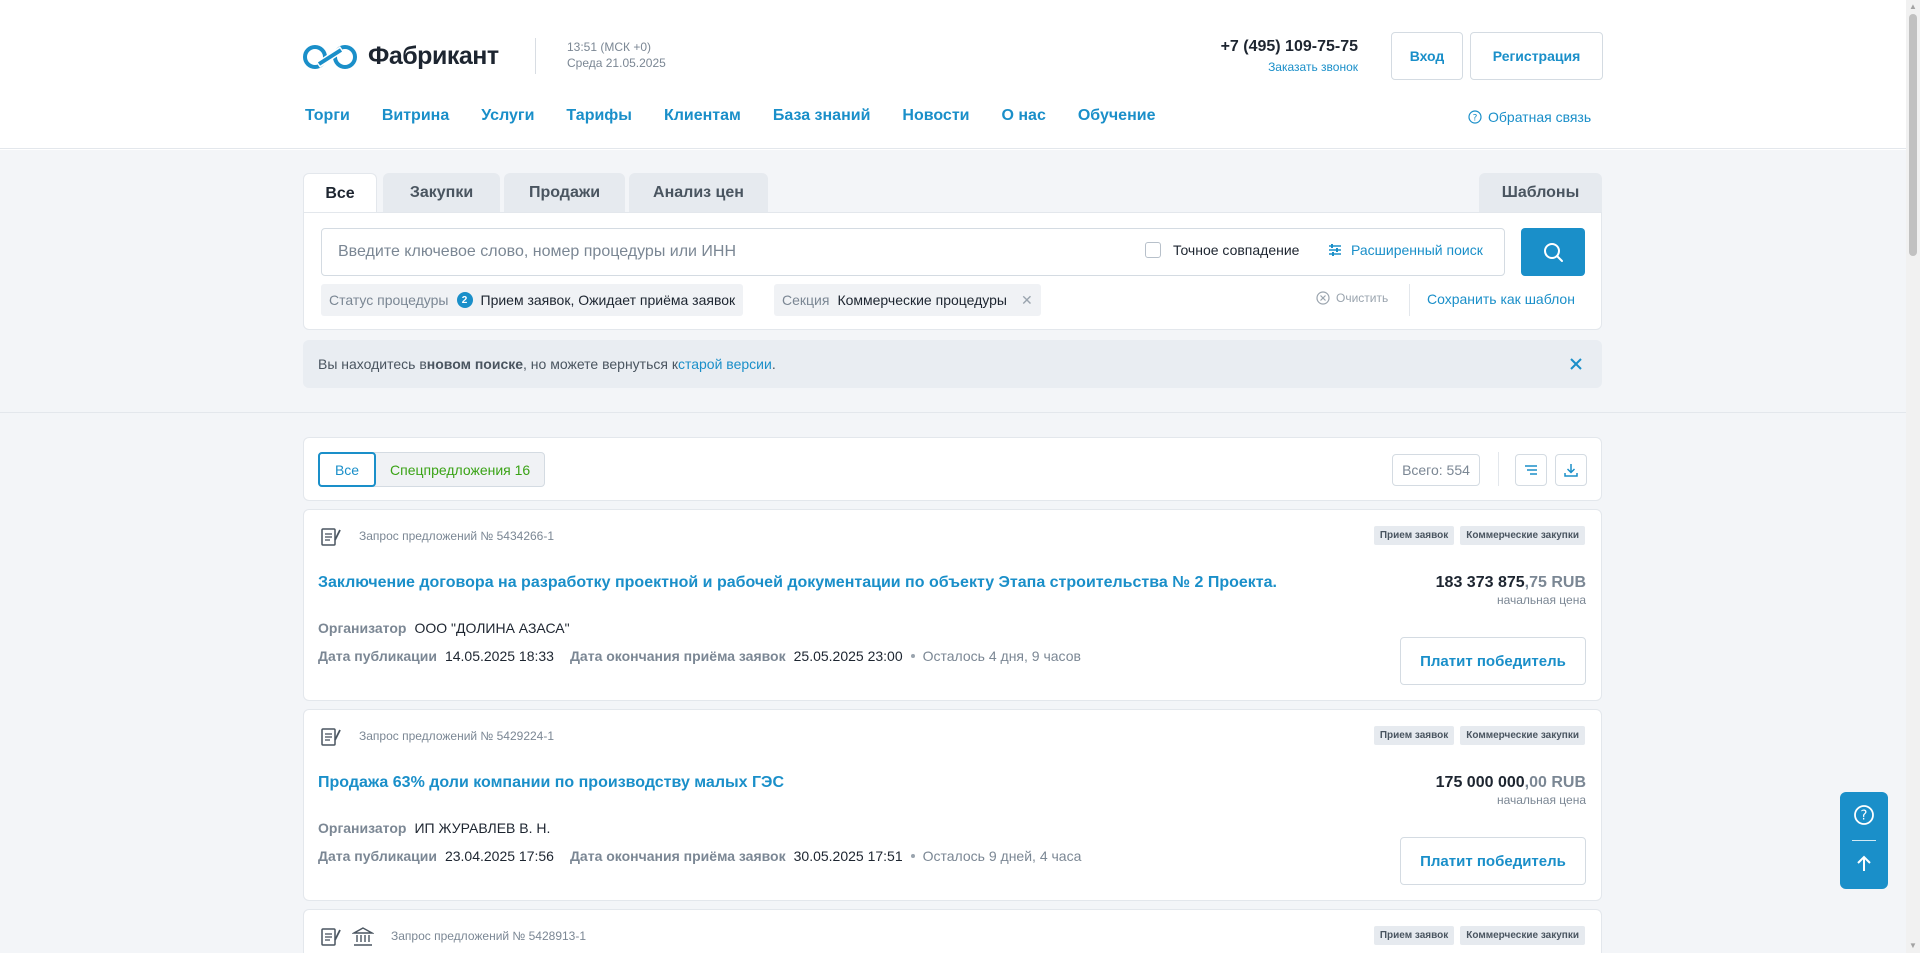 The height and width of the screenshot is (953, 1920). What do you see at coordinates (327, 116) in the screenshot?
I see `nav-item-torgi: Торги` at bounding box center [327, 116].